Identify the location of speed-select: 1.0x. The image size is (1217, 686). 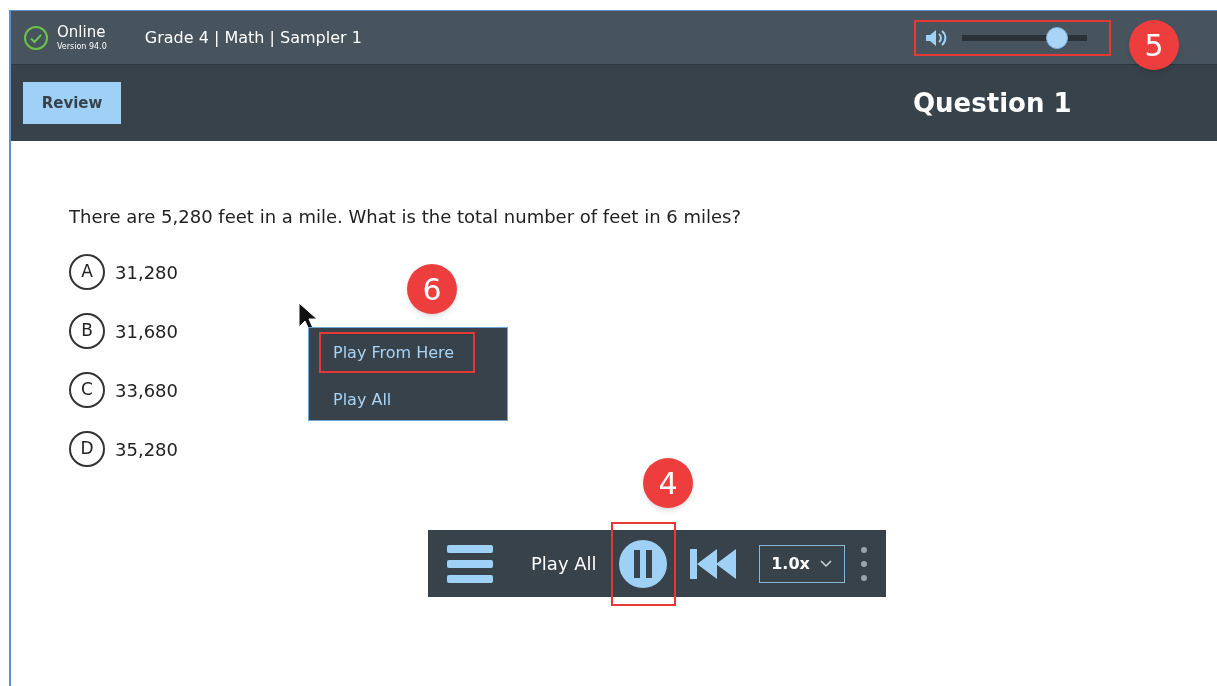
(801, 563).